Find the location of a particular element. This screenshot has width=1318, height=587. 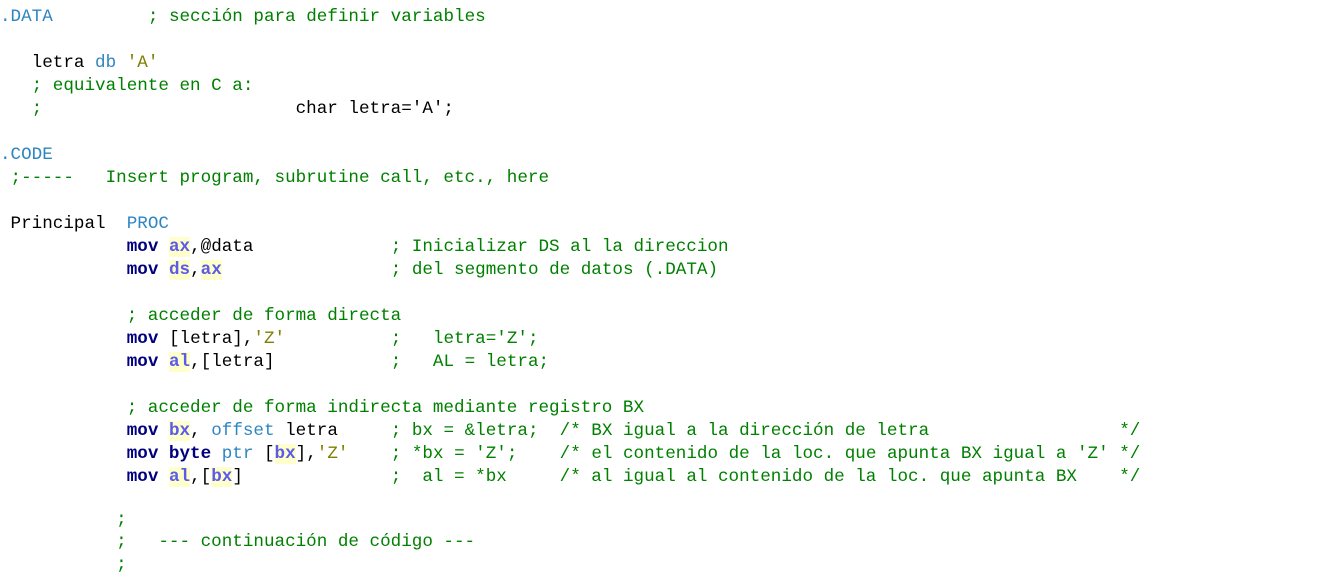

line-mov-letra-z: mov [letra],'Z' ; letra='Z'; is located at coordinates (269, 339).